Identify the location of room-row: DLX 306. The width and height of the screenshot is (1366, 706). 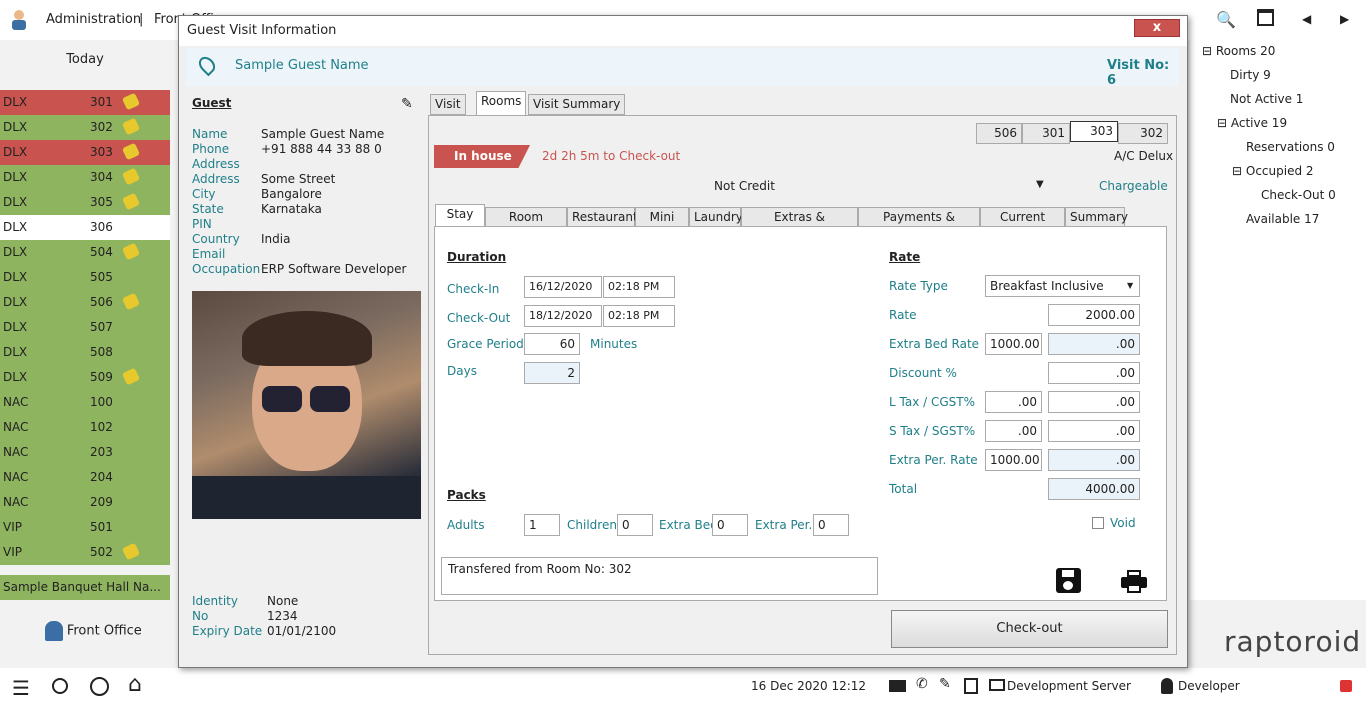
(85, 227).